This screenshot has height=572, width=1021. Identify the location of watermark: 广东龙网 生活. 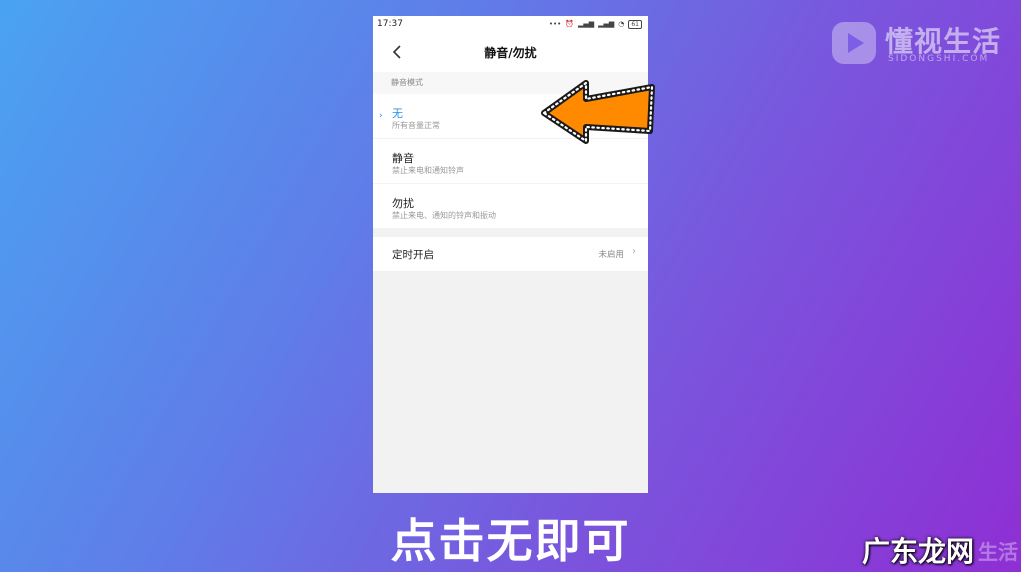
(941, 550).